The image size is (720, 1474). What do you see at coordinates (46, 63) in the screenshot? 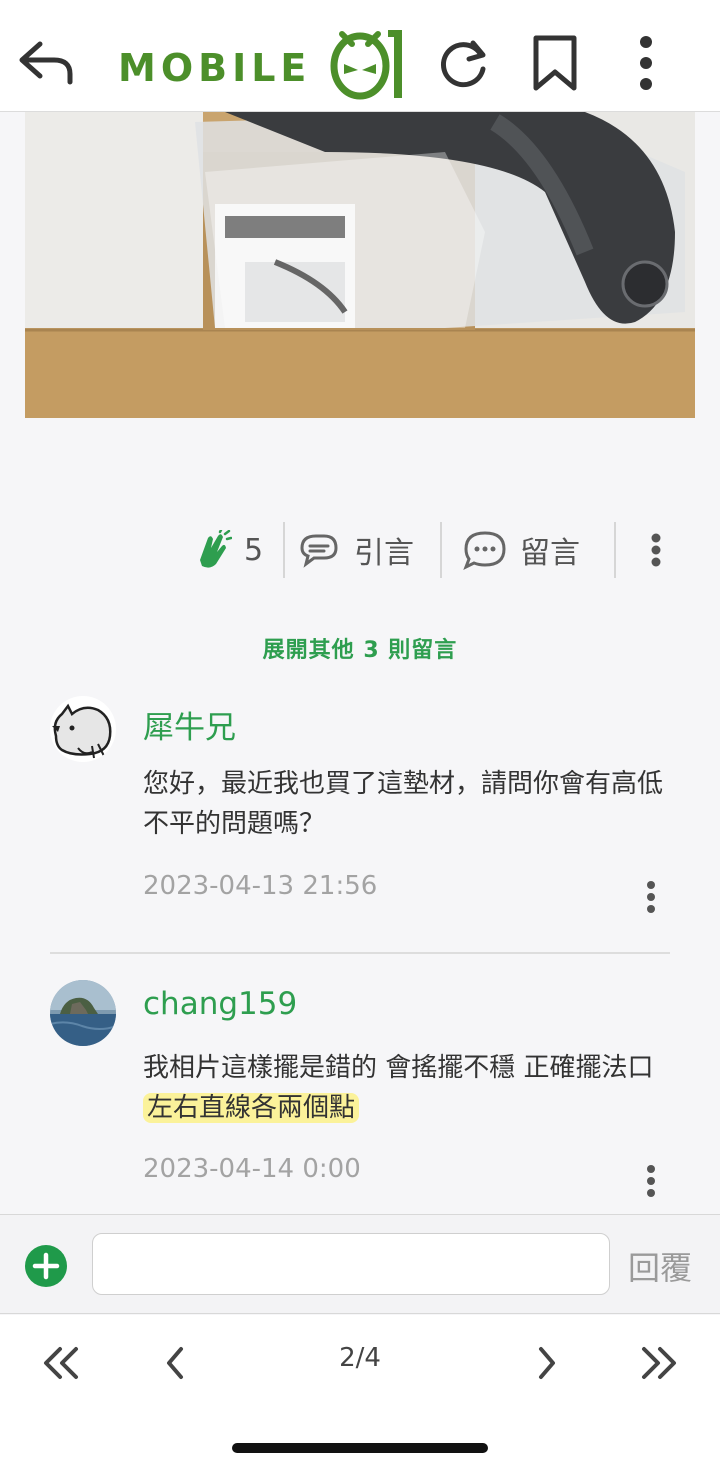
I see `back-icon` at bounding box center [46, 63].